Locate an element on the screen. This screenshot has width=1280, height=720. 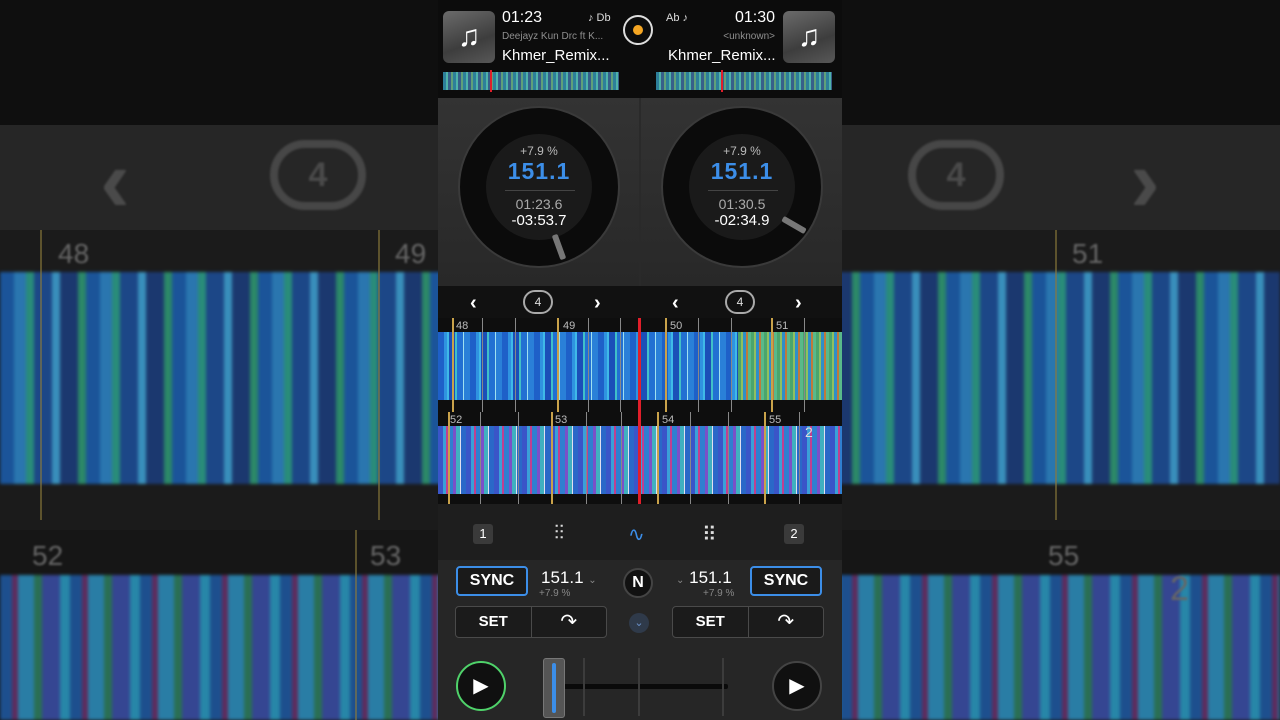
bg-chevron-right-icon: › is located at coordinates (1145, 181).